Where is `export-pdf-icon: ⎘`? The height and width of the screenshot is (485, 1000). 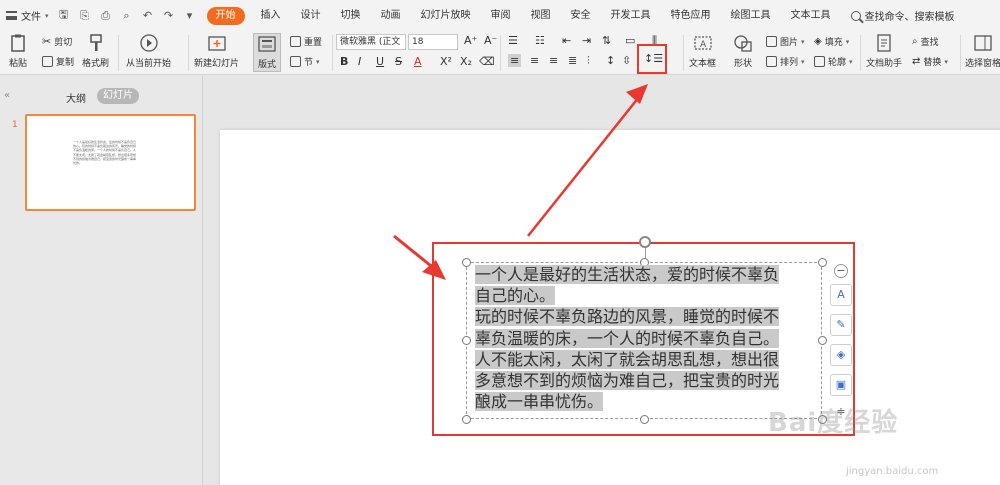 export-pdf-icon: ⎘ is located at coordinates (85, 16).